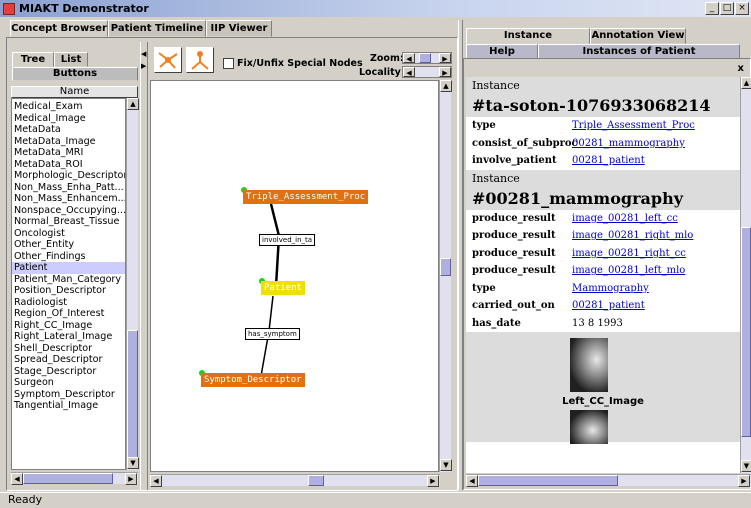  What do you see at coordinates (68, 349) in the screenshot?
I see `list-item: Shell_Descriptor` at bounding box center [68, 349].